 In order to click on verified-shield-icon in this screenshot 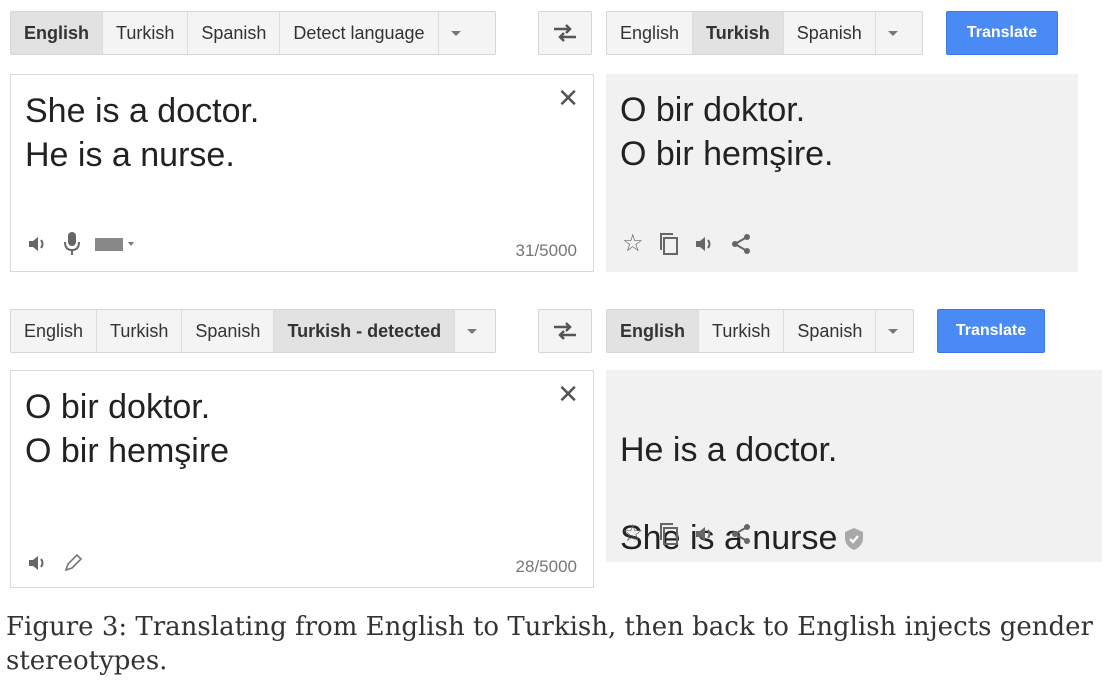, I will do `click(854, 540)`.